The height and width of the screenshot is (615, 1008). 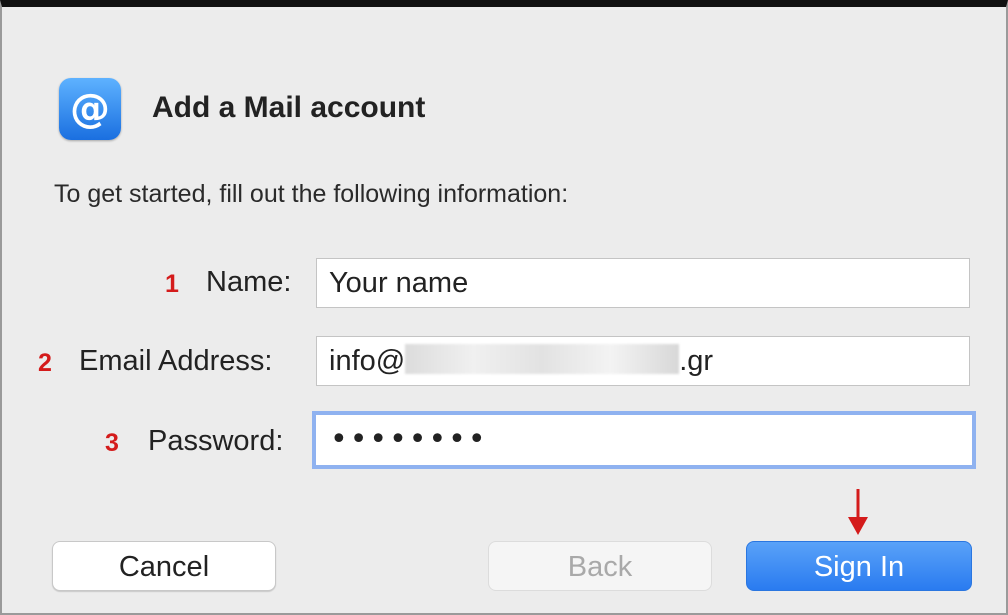 I want to click on cancel-button: Cancel, so click(x=164, y=566).